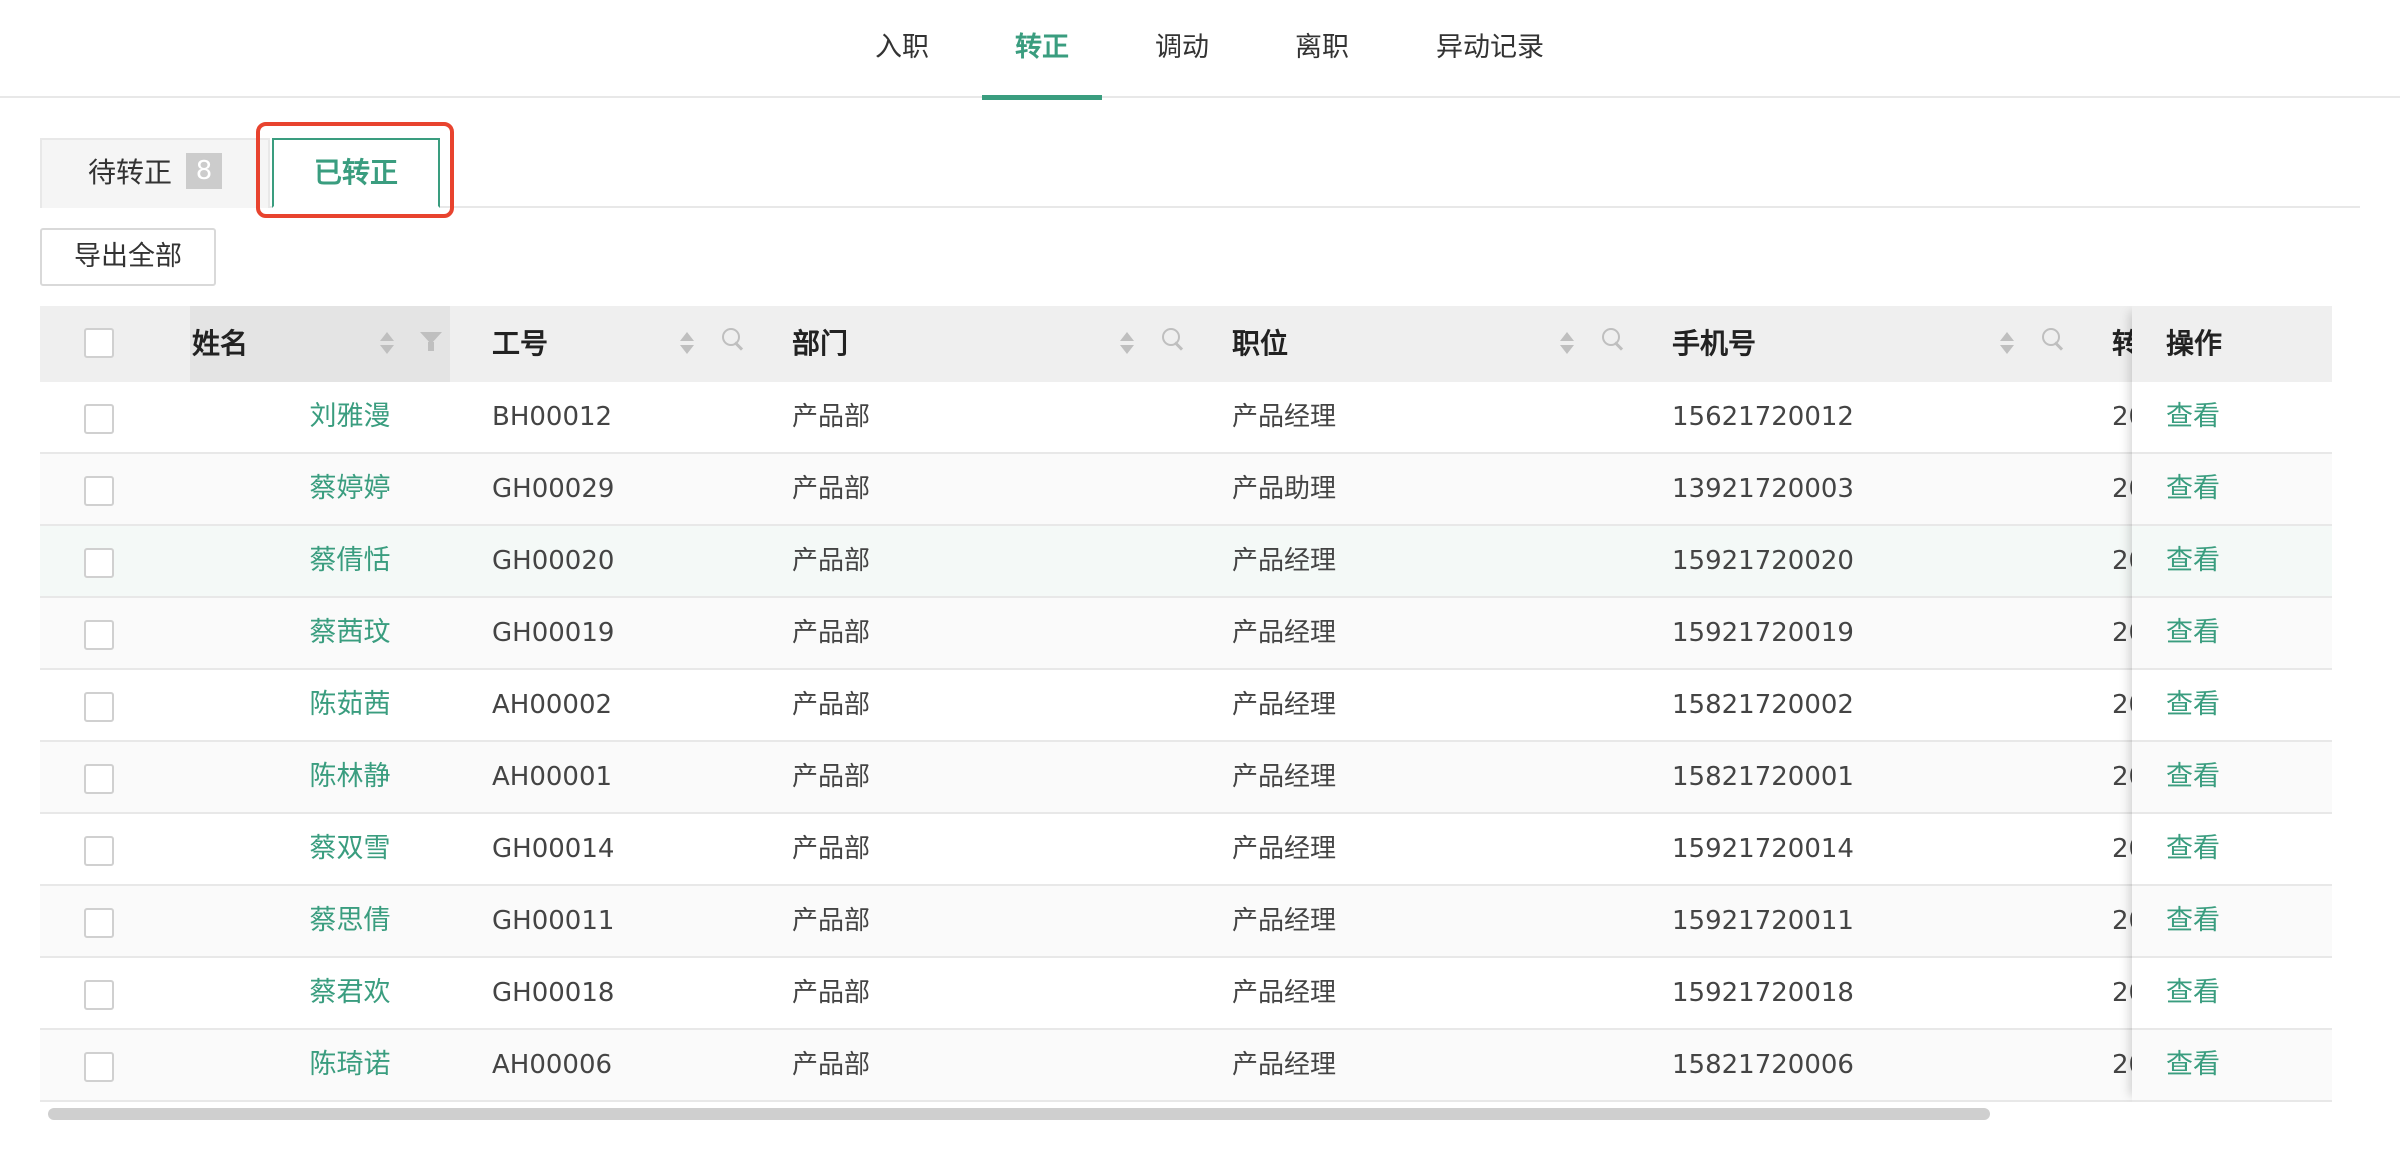 This screenshot has height=1150, width=2400. Describe the element at coordinates (1763, 849) in the screenshot. I see `phone-number: 15921720014` at that location.